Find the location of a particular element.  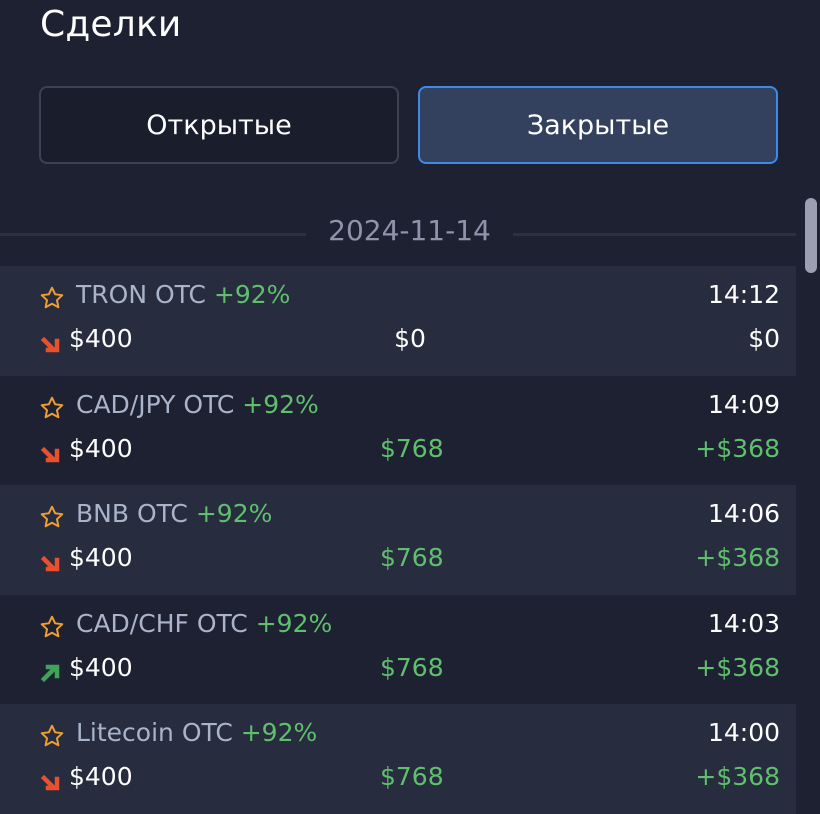

trade-time: 14:03 is located at coordinates (743, 623).